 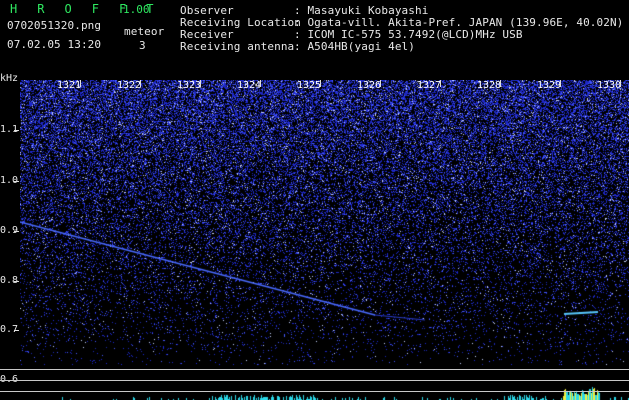 I want to click on x-tick-label: 1324, so click(x=249, y=85).